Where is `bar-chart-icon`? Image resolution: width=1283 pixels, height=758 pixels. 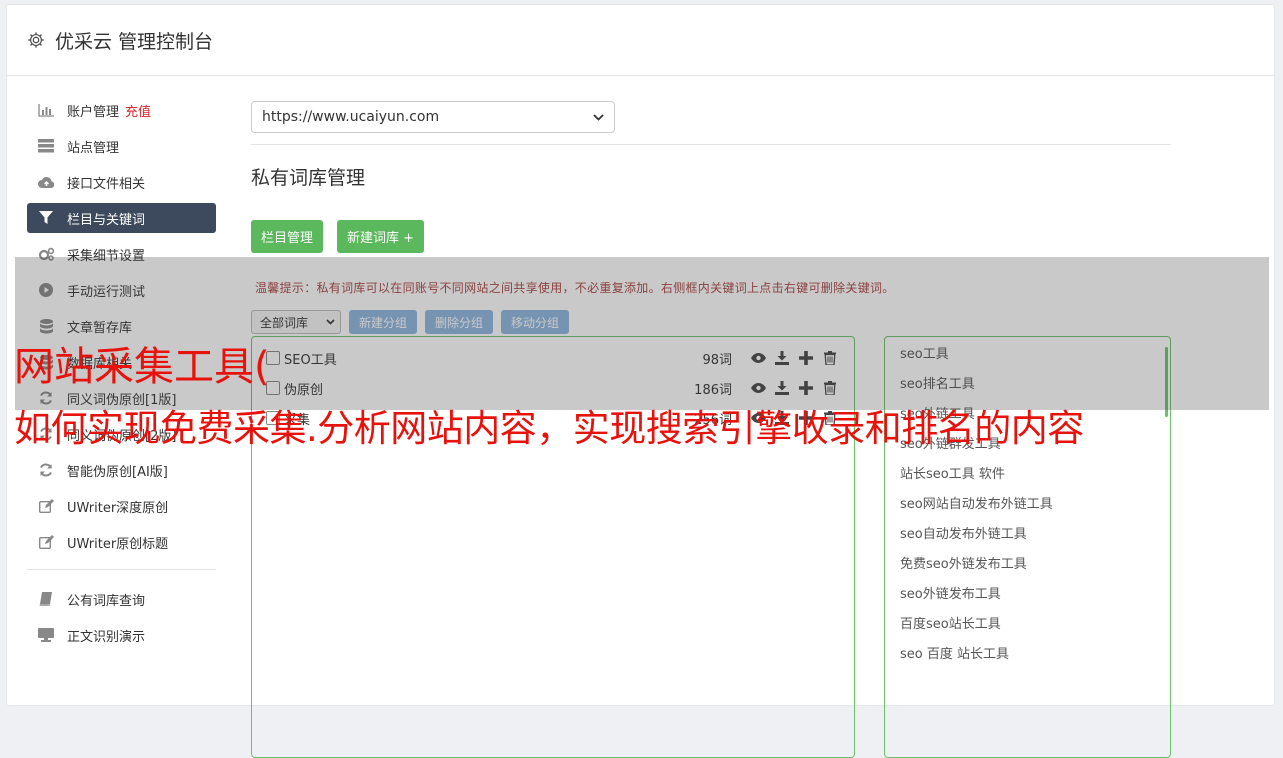
bar-chart-icon is located at coordinates (46, 110).